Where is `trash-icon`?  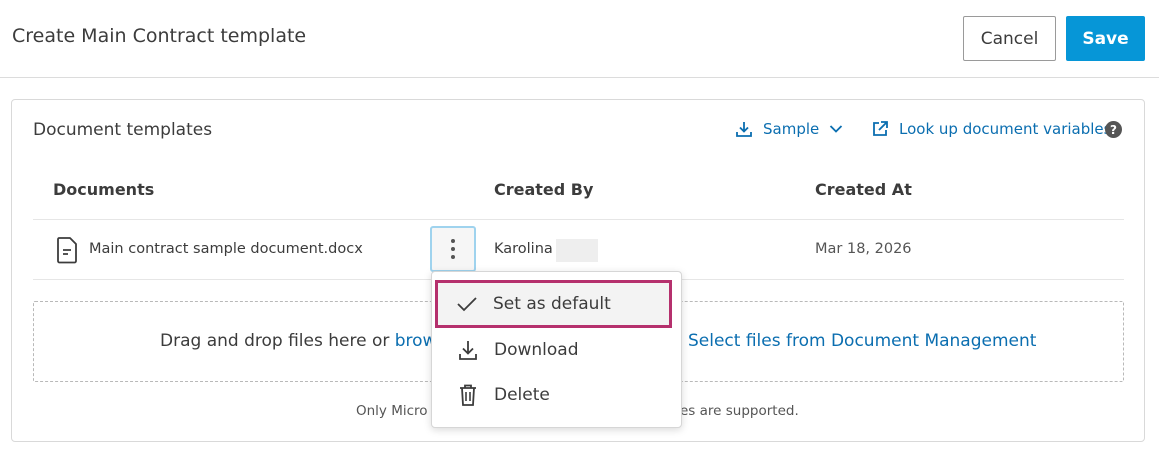
trash-icon is located at coordinates (468, 395).